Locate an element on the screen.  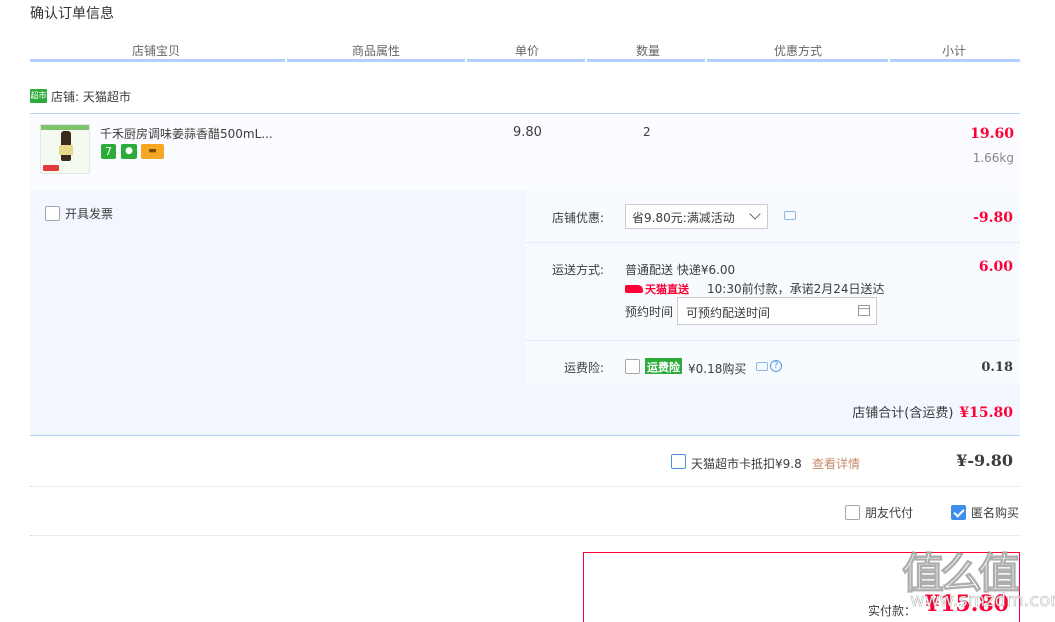
tmall-direct-badge: 天猫直送 is located at coordinates (657, 289).